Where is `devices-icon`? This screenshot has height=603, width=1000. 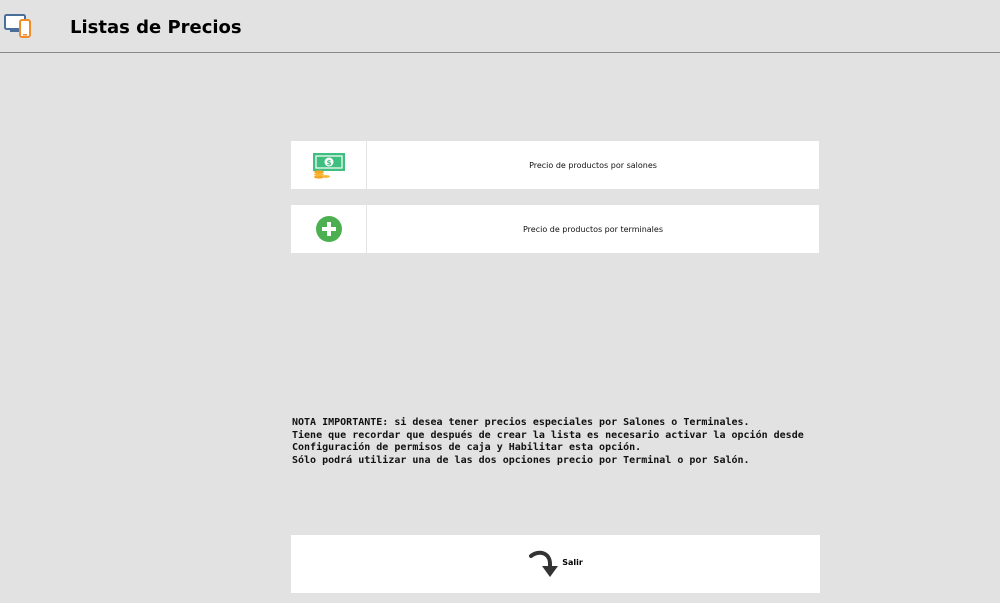
devices-icon is located at coordinates (17, 26).